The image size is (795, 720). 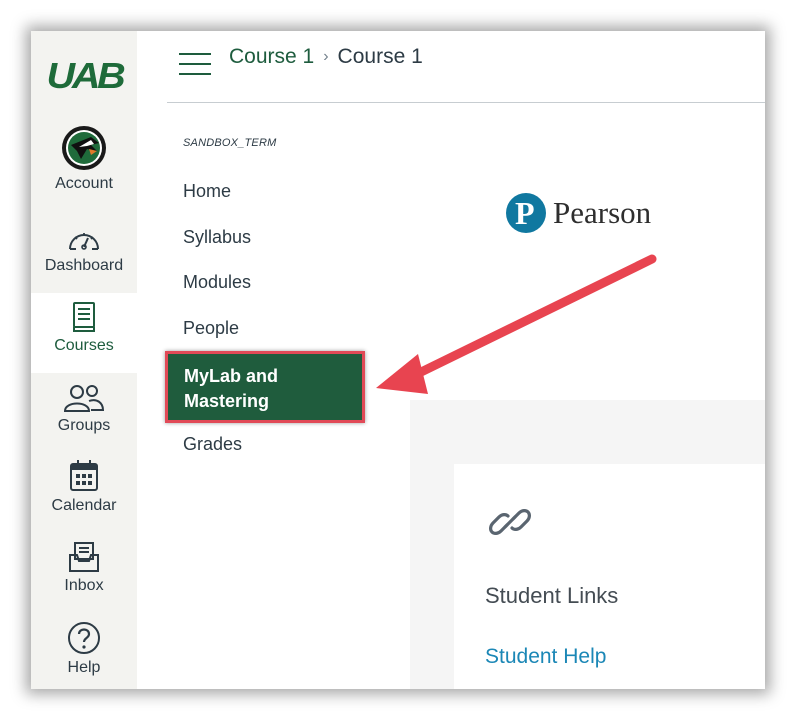 What do you see at coordinates (271, 57) in the screenshot?
I see `breadcrumb-course-link: Course 1` at bounding box center [271, 57].